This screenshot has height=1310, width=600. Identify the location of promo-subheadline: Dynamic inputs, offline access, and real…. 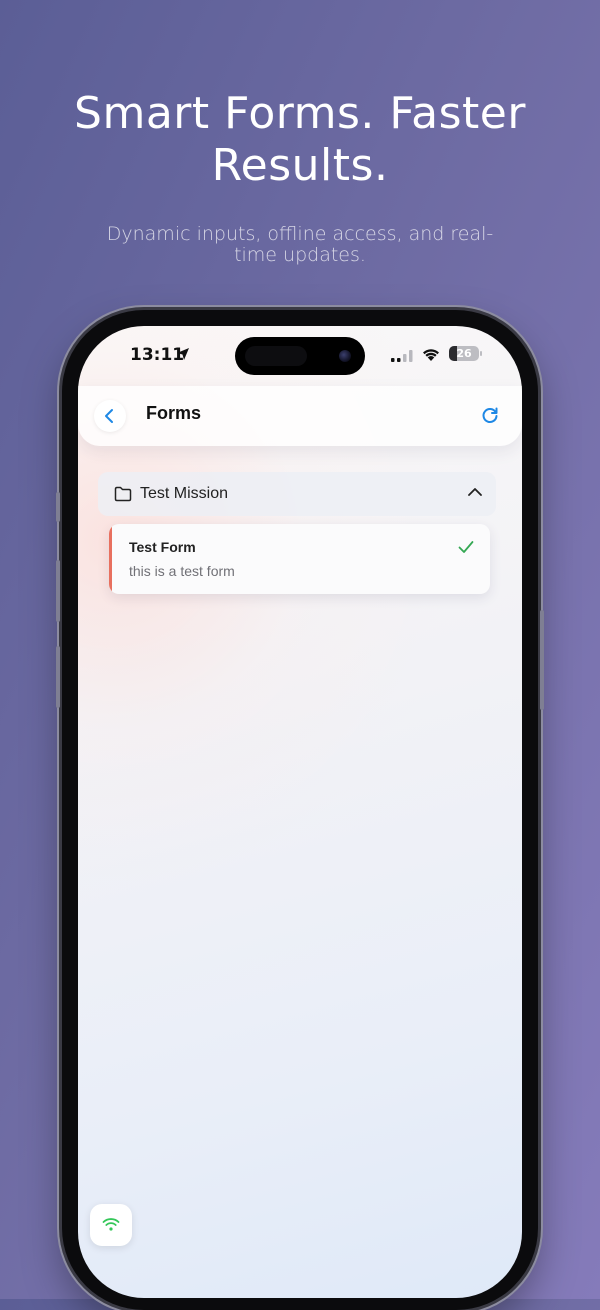
(300, 244).